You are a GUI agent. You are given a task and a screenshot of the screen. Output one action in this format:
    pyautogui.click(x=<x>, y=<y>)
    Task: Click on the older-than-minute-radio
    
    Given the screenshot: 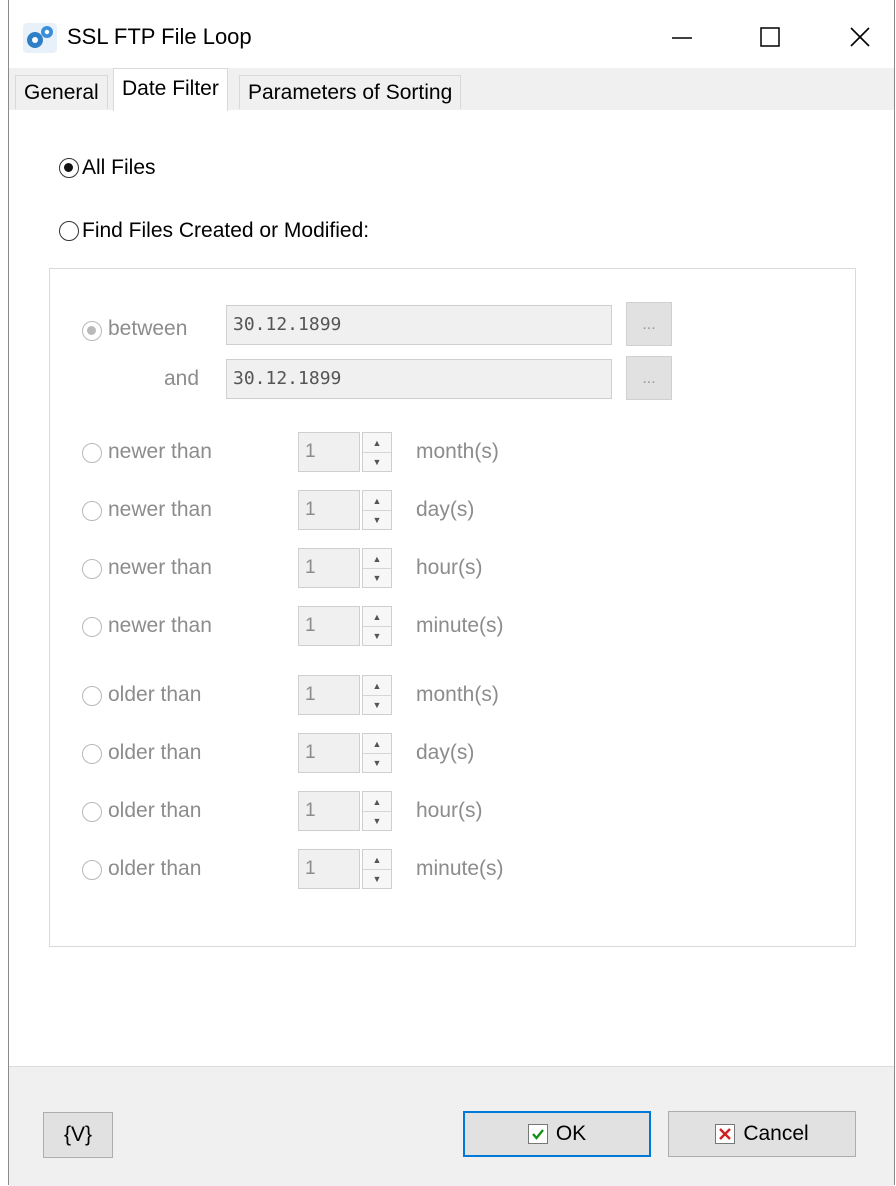 What is the action you would take?
    pyautogui.click(x=92, y=870)
    